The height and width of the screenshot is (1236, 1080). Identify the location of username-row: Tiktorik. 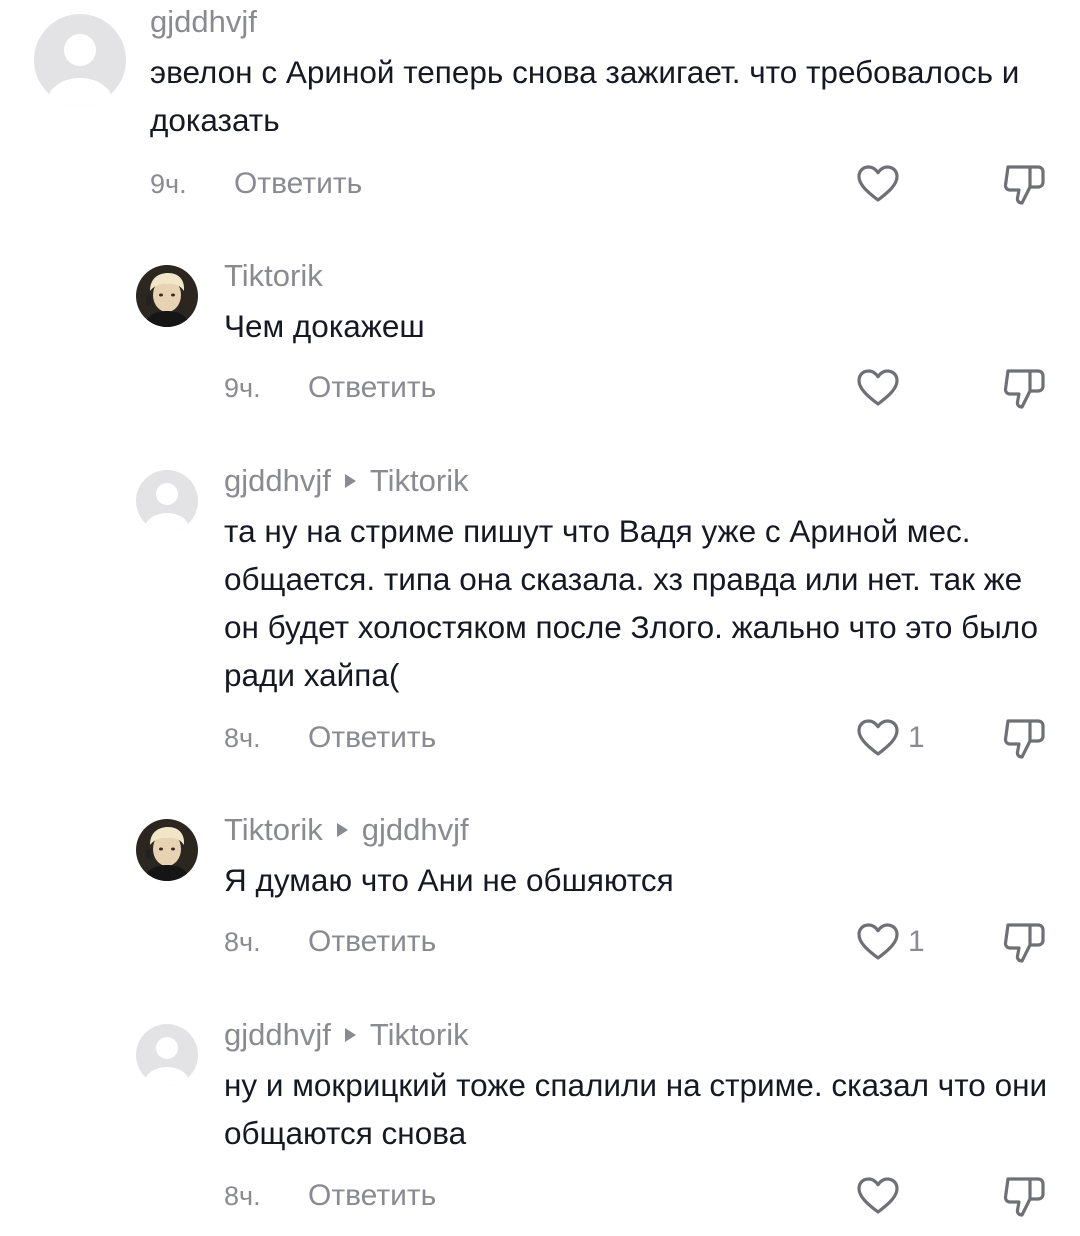
(637, 276).